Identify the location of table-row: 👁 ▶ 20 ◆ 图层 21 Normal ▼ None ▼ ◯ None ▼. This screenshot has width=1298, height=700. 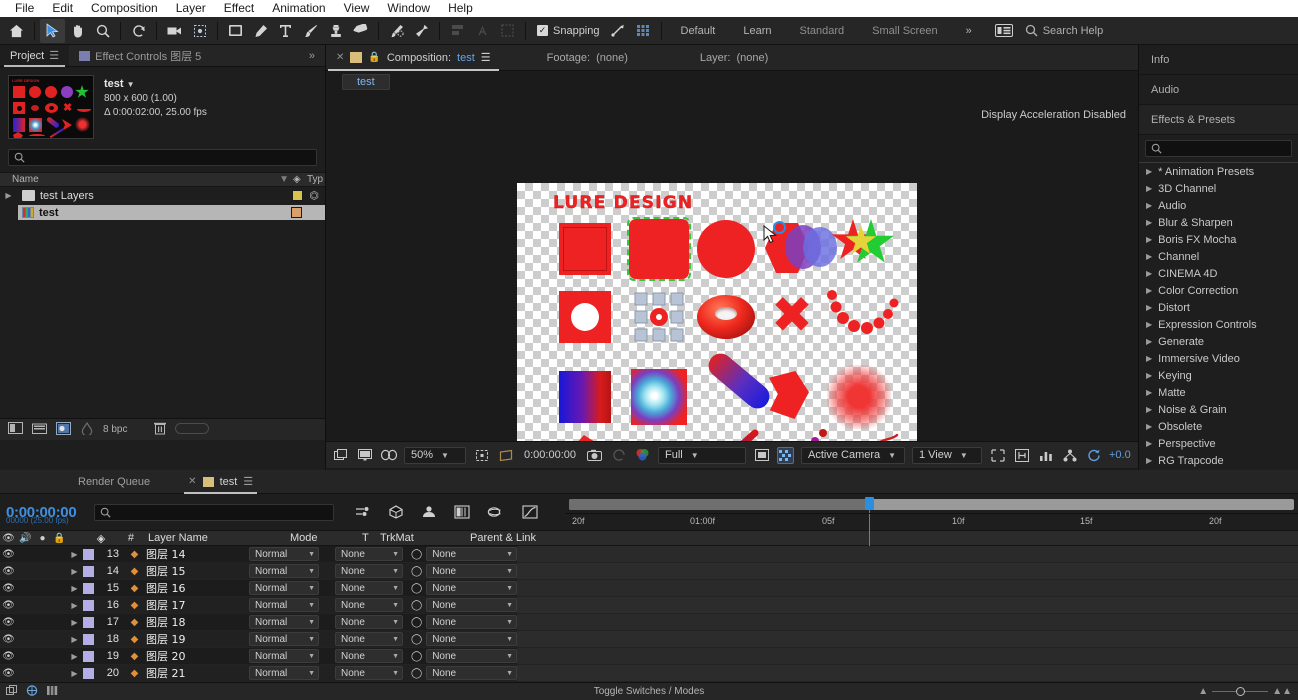
(649, 673).